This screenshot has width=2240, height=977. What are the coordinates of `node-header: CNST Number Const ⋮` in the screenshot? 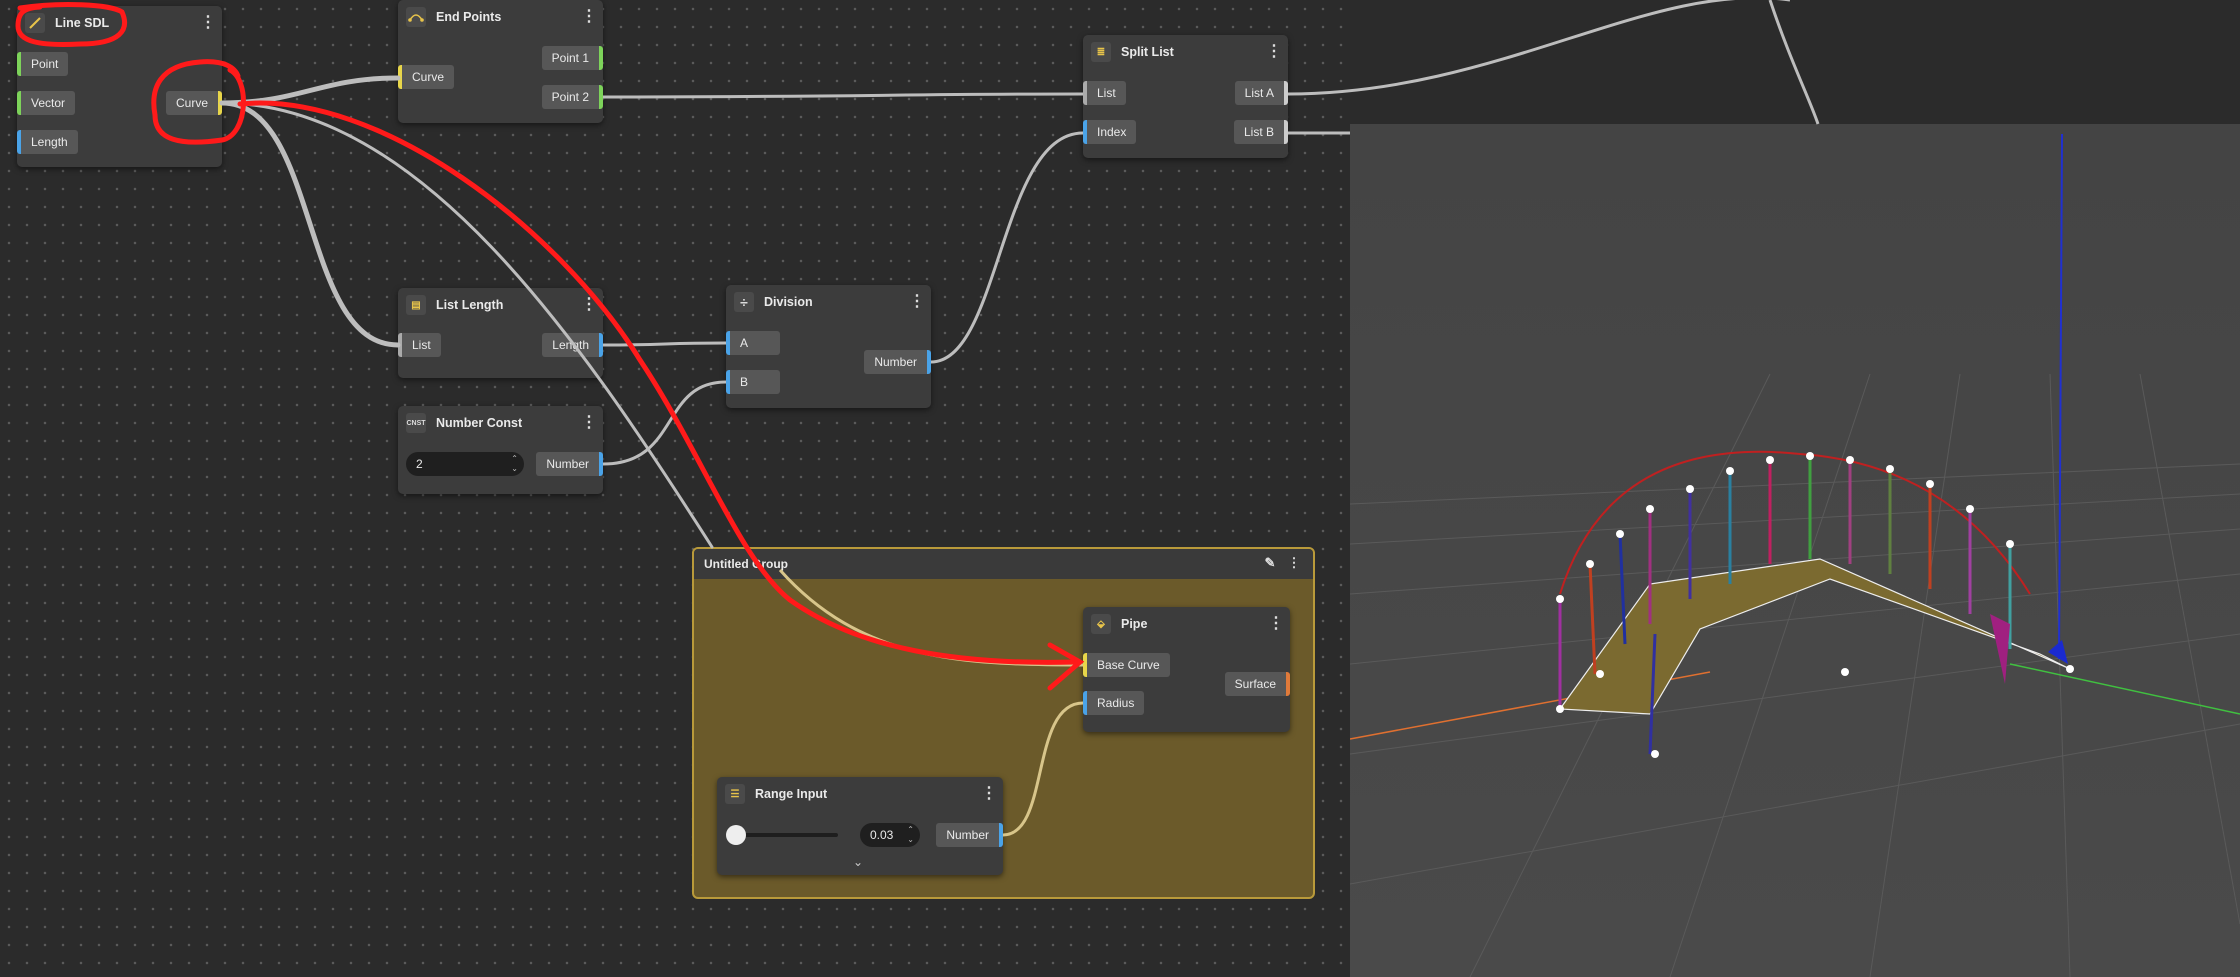 It's located at (500, 423).